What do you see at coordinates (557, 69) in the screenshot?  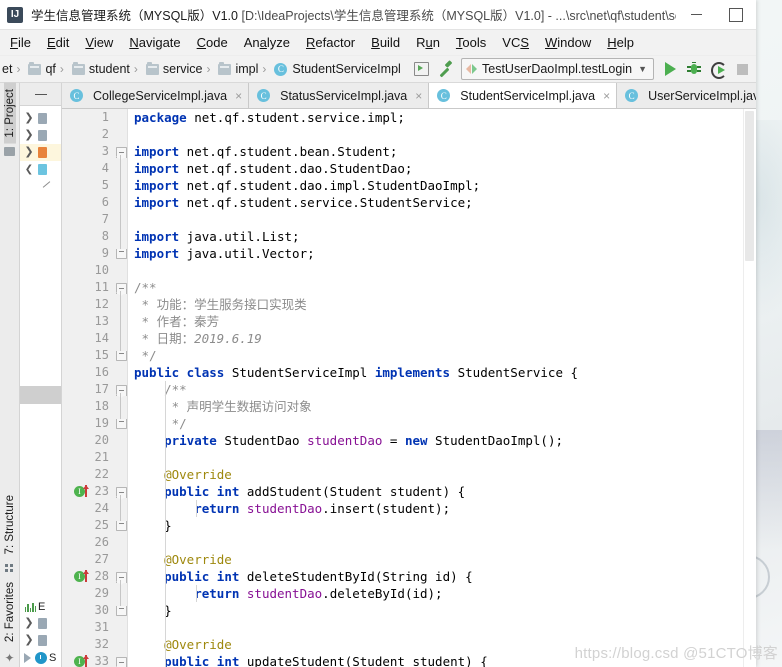 I see `run-configuration-selector: TestUserDaoImpl.testLogin ▼` at bounding box center [557, 69].